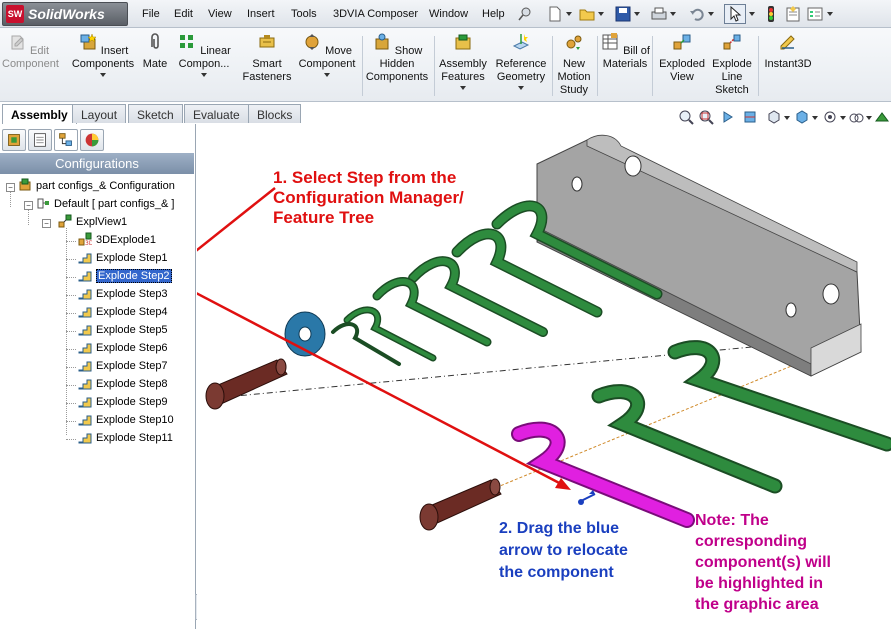 The image size is (891, 629). Describe the element at coordinates (275, 113) in the screenshot. I see `tab-blocks: Blocks` at that location.